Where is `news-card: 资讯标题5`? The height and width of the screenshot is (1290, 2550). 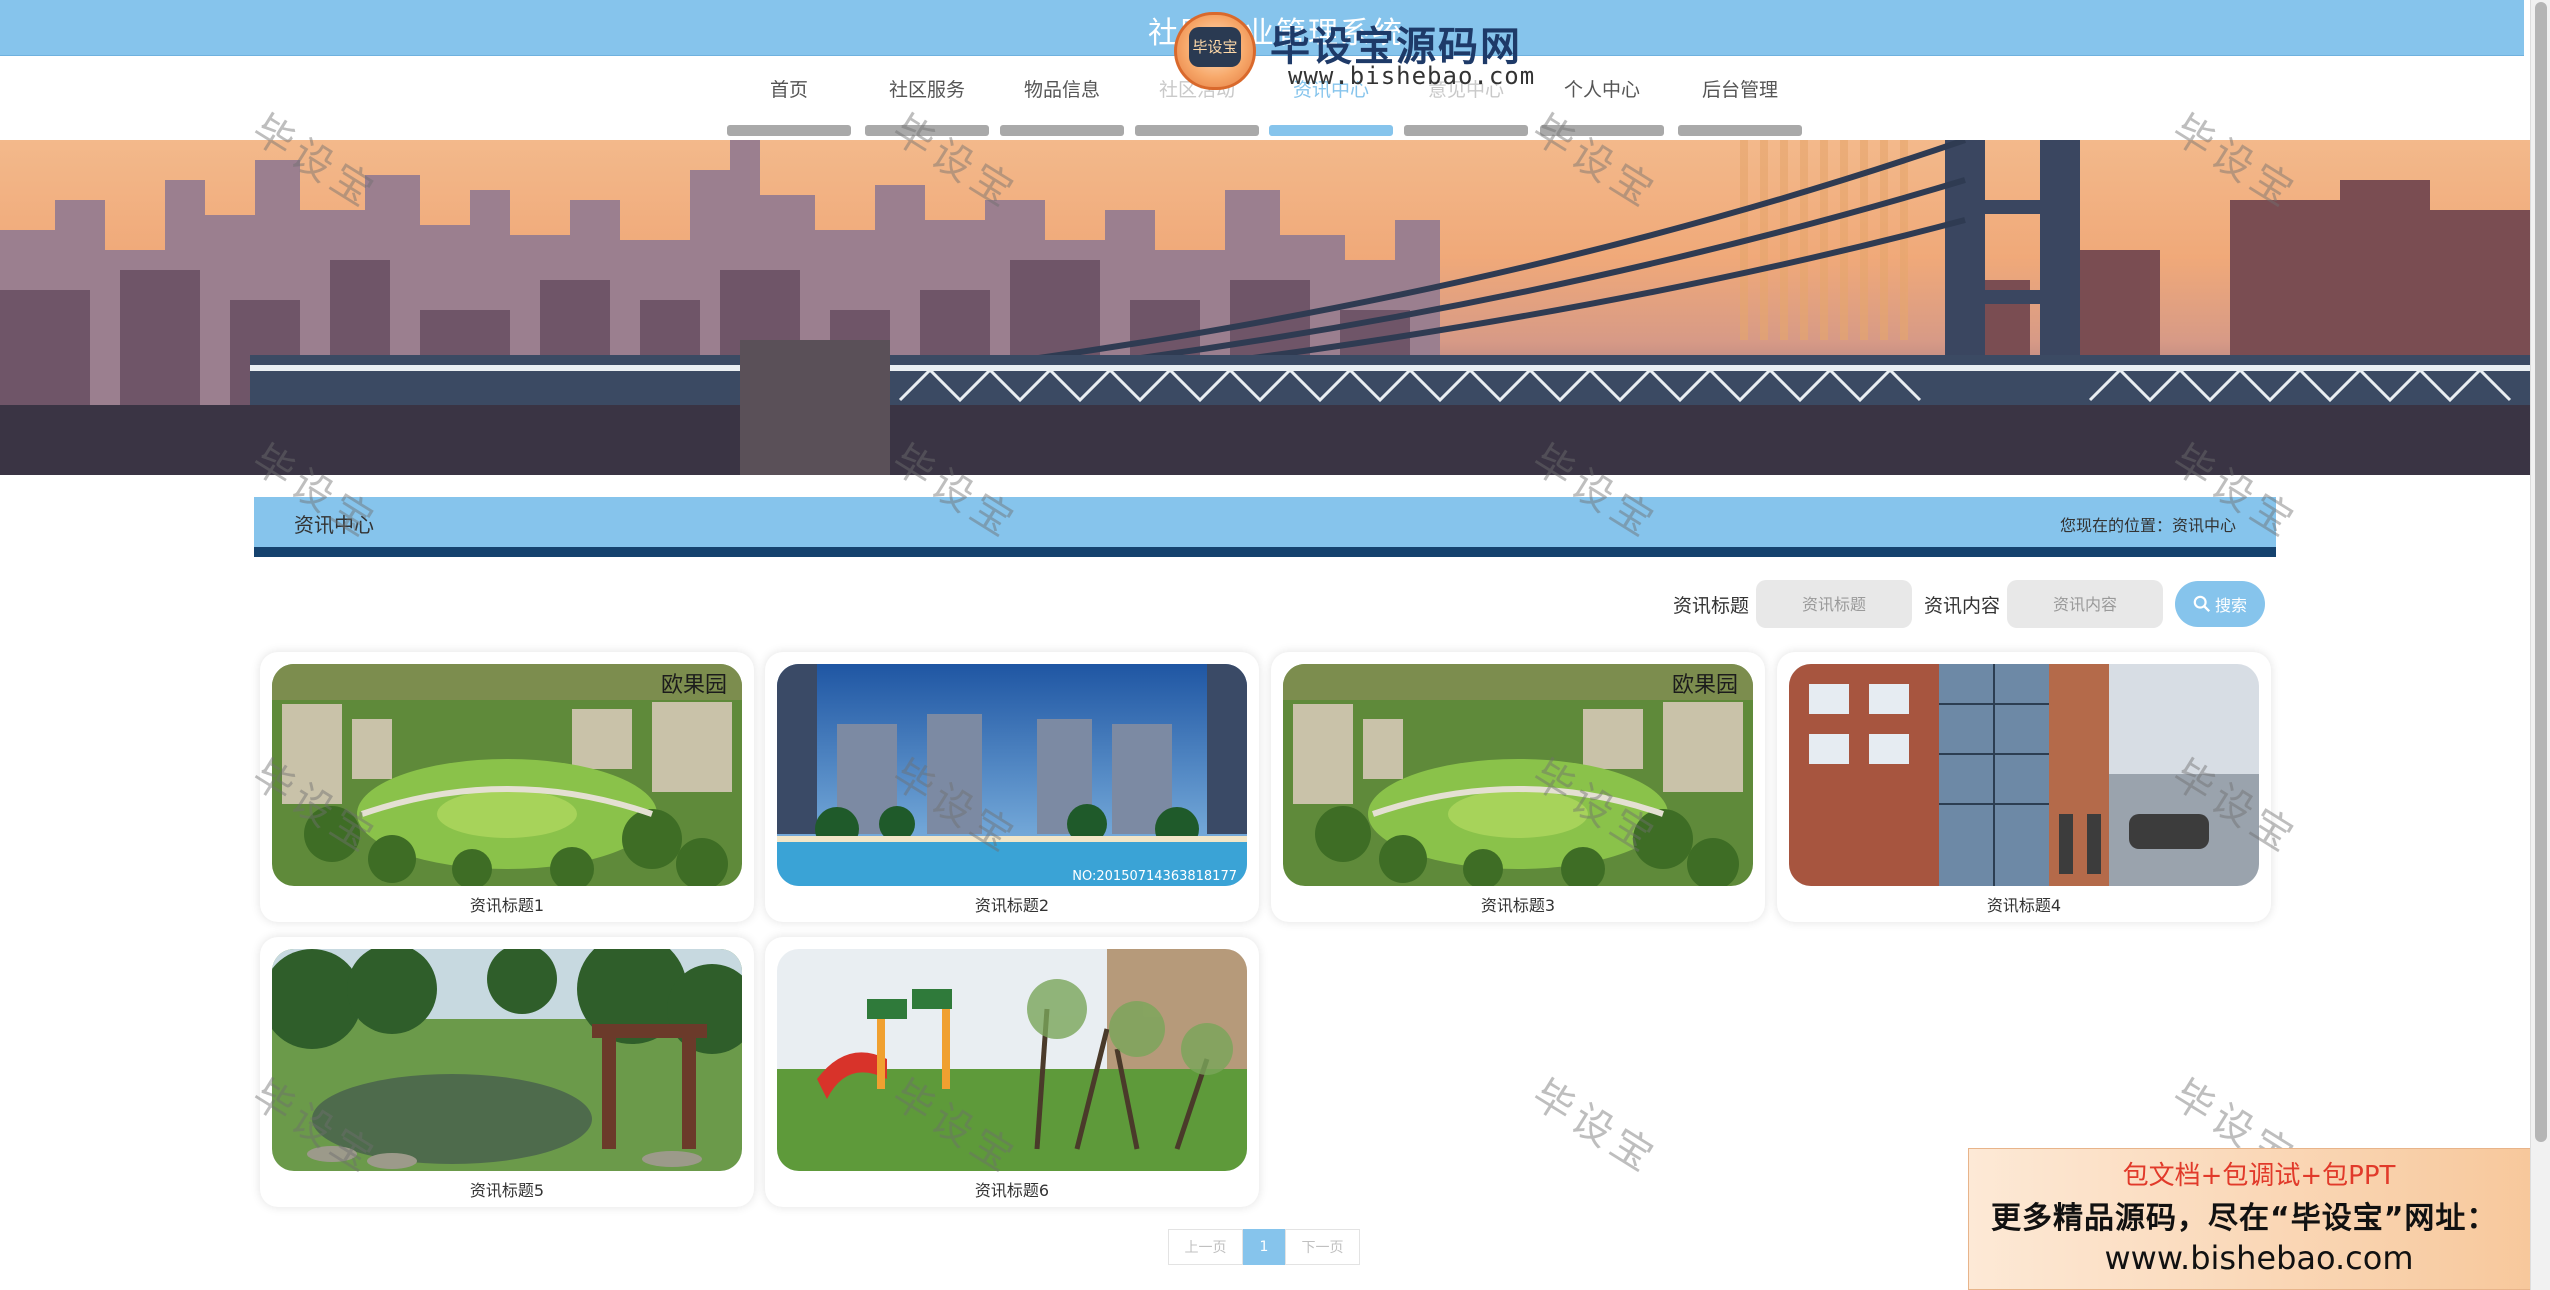
news-card: 资讯标题5 is located at coordinates (507, 1072).